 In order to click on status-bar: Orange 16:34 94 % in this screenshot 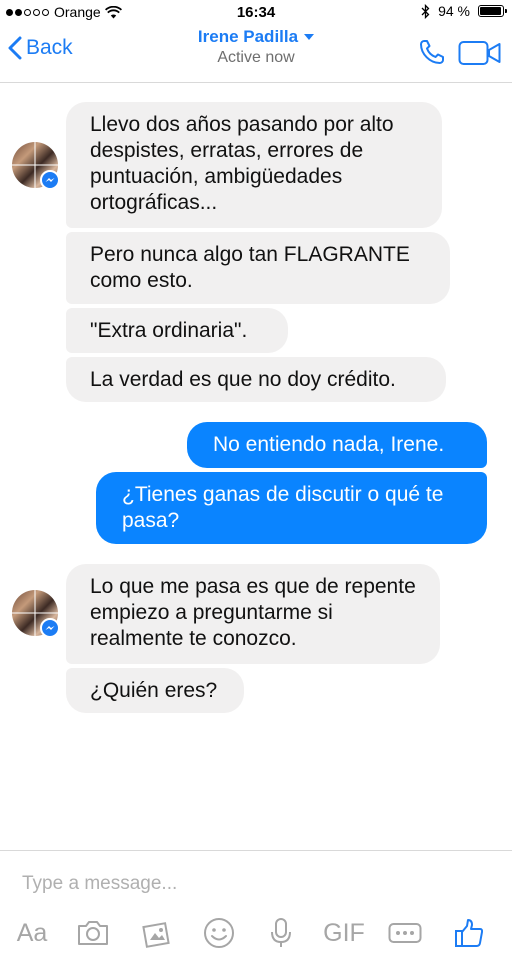, I will do `click(256, 13)`.